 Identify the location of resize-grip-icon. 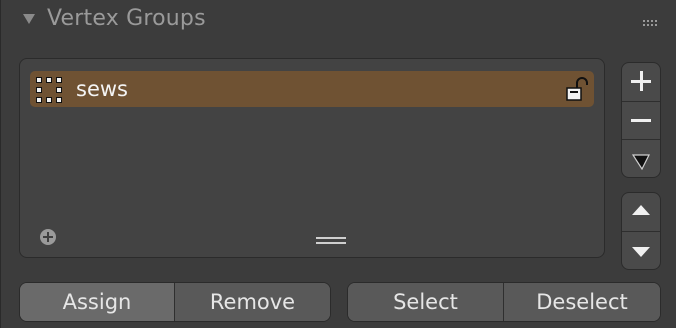
(331, 241).